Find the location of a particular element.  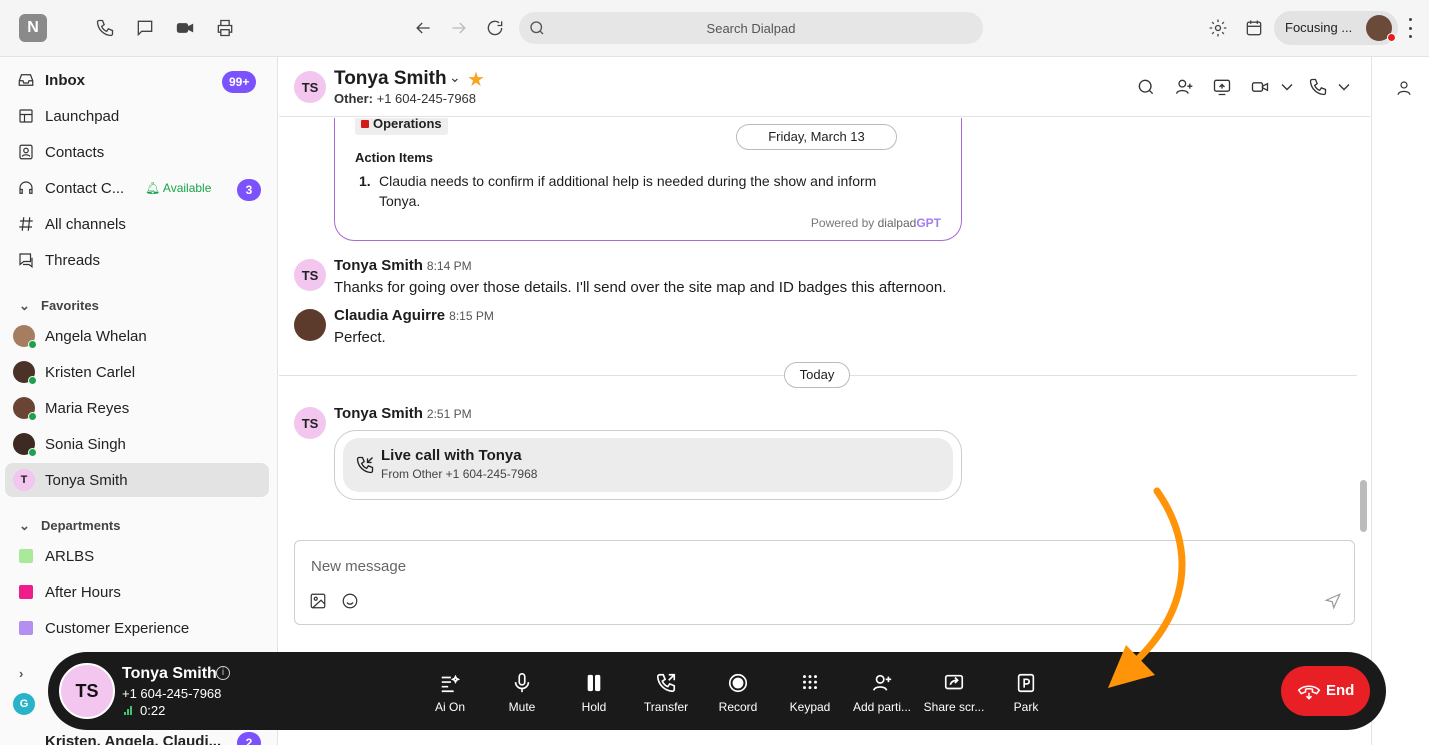

chevron-right-icon: › is located at coordinates (21, 673).